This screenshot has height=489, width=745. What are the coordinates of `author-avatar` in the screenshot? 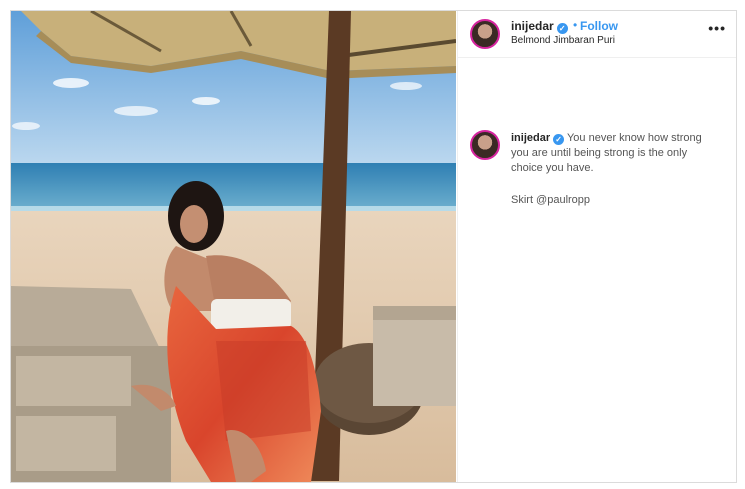 It's located at (485, 34).